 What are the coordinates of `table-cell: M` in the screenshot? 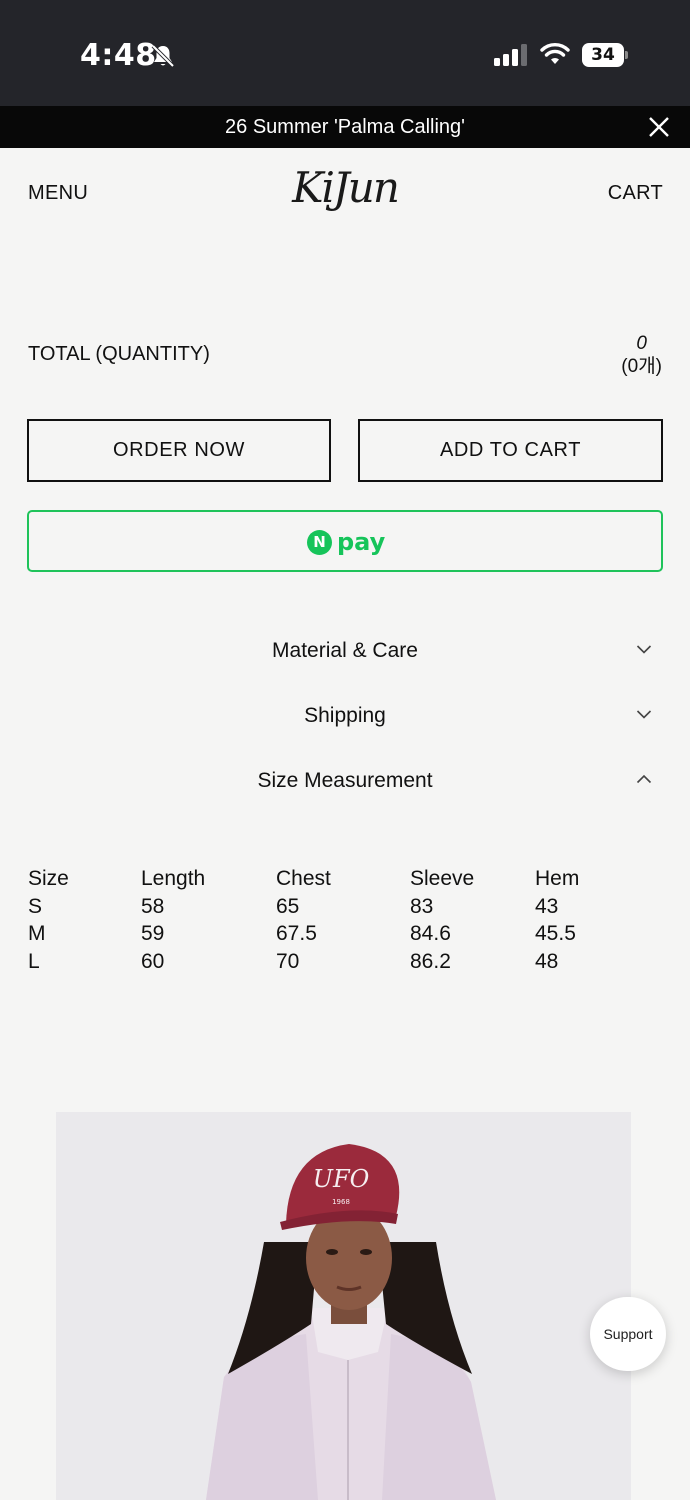 It's located at (37, 933).